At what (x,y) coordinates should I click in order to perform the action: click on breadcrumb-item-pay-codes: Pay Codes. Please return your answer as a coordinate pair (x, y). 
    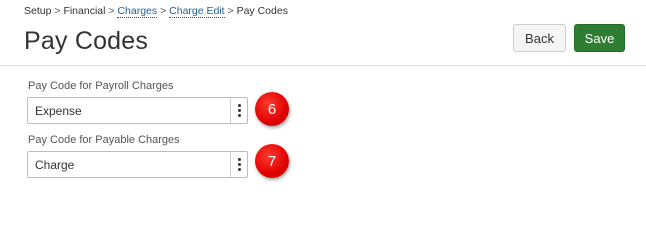
    Looking at the image, I should click on (262, 11).